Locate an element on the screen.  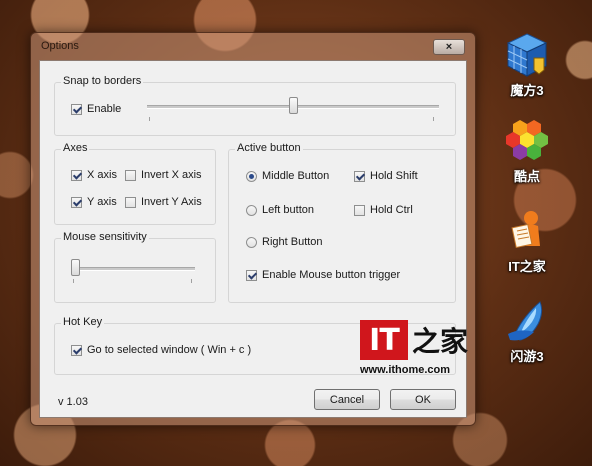
version-label: v 1.03 is located at coordinates (73, 402).